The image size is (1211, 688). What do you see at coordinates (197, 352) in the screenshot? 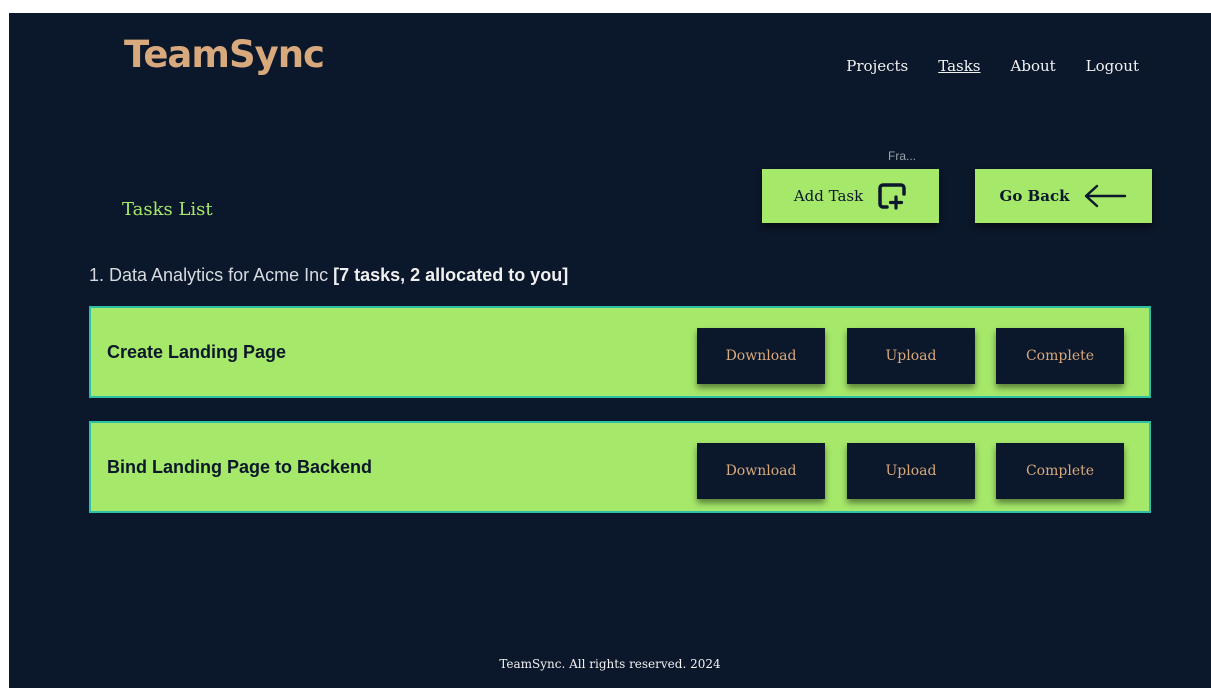
I see `task-title: Create Landing Page` at bounding box center [197, 352].